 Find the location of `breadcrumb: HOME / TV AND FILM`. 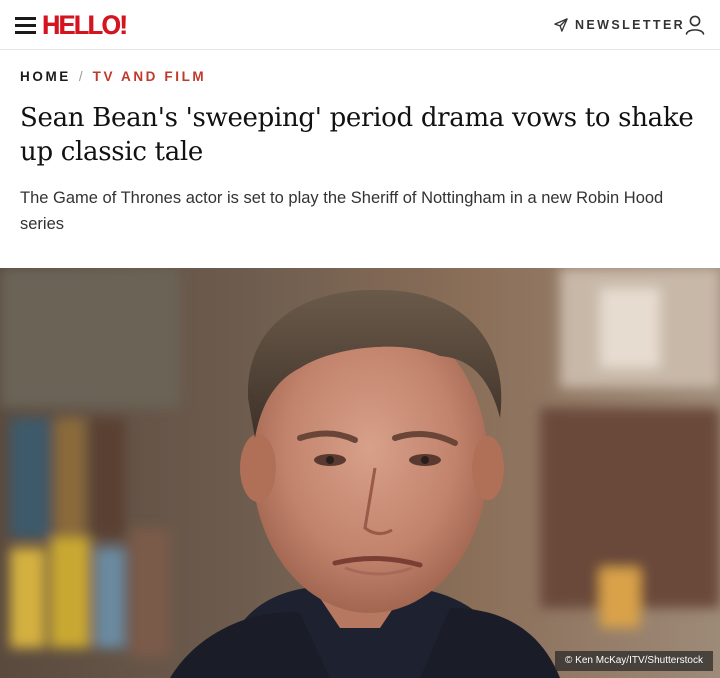

breadcrumb: HOME / TV AND FILM is located at coordinates (113, 76).